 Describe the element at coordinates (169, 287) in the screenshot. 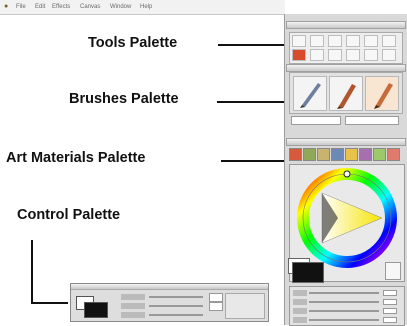

I see `control-palette-titlebar` at that location.